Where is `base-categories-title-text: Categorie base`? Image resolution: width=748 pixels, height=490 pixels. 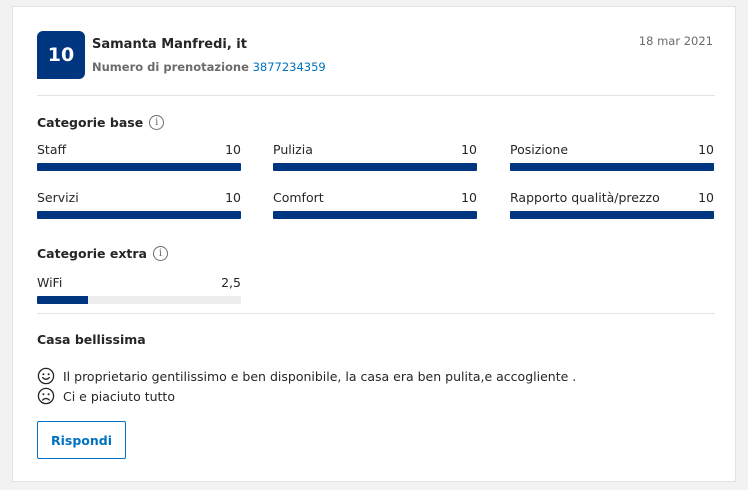 base-categories-title-text: Categorie base is located at coordinates (90, 122).